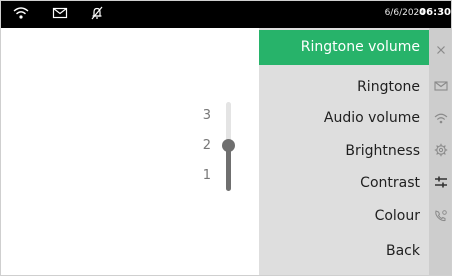  What do you see at coordinates (441, 182) in the screenshot?
I see `sliders-icon` at bounding box center [441, 182].